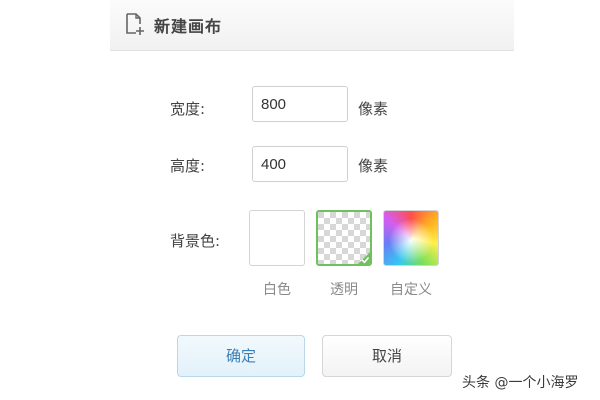 This screenshot has height=400, width=600. I want to click on background-color-label: 背景色:, so click(195, 241).